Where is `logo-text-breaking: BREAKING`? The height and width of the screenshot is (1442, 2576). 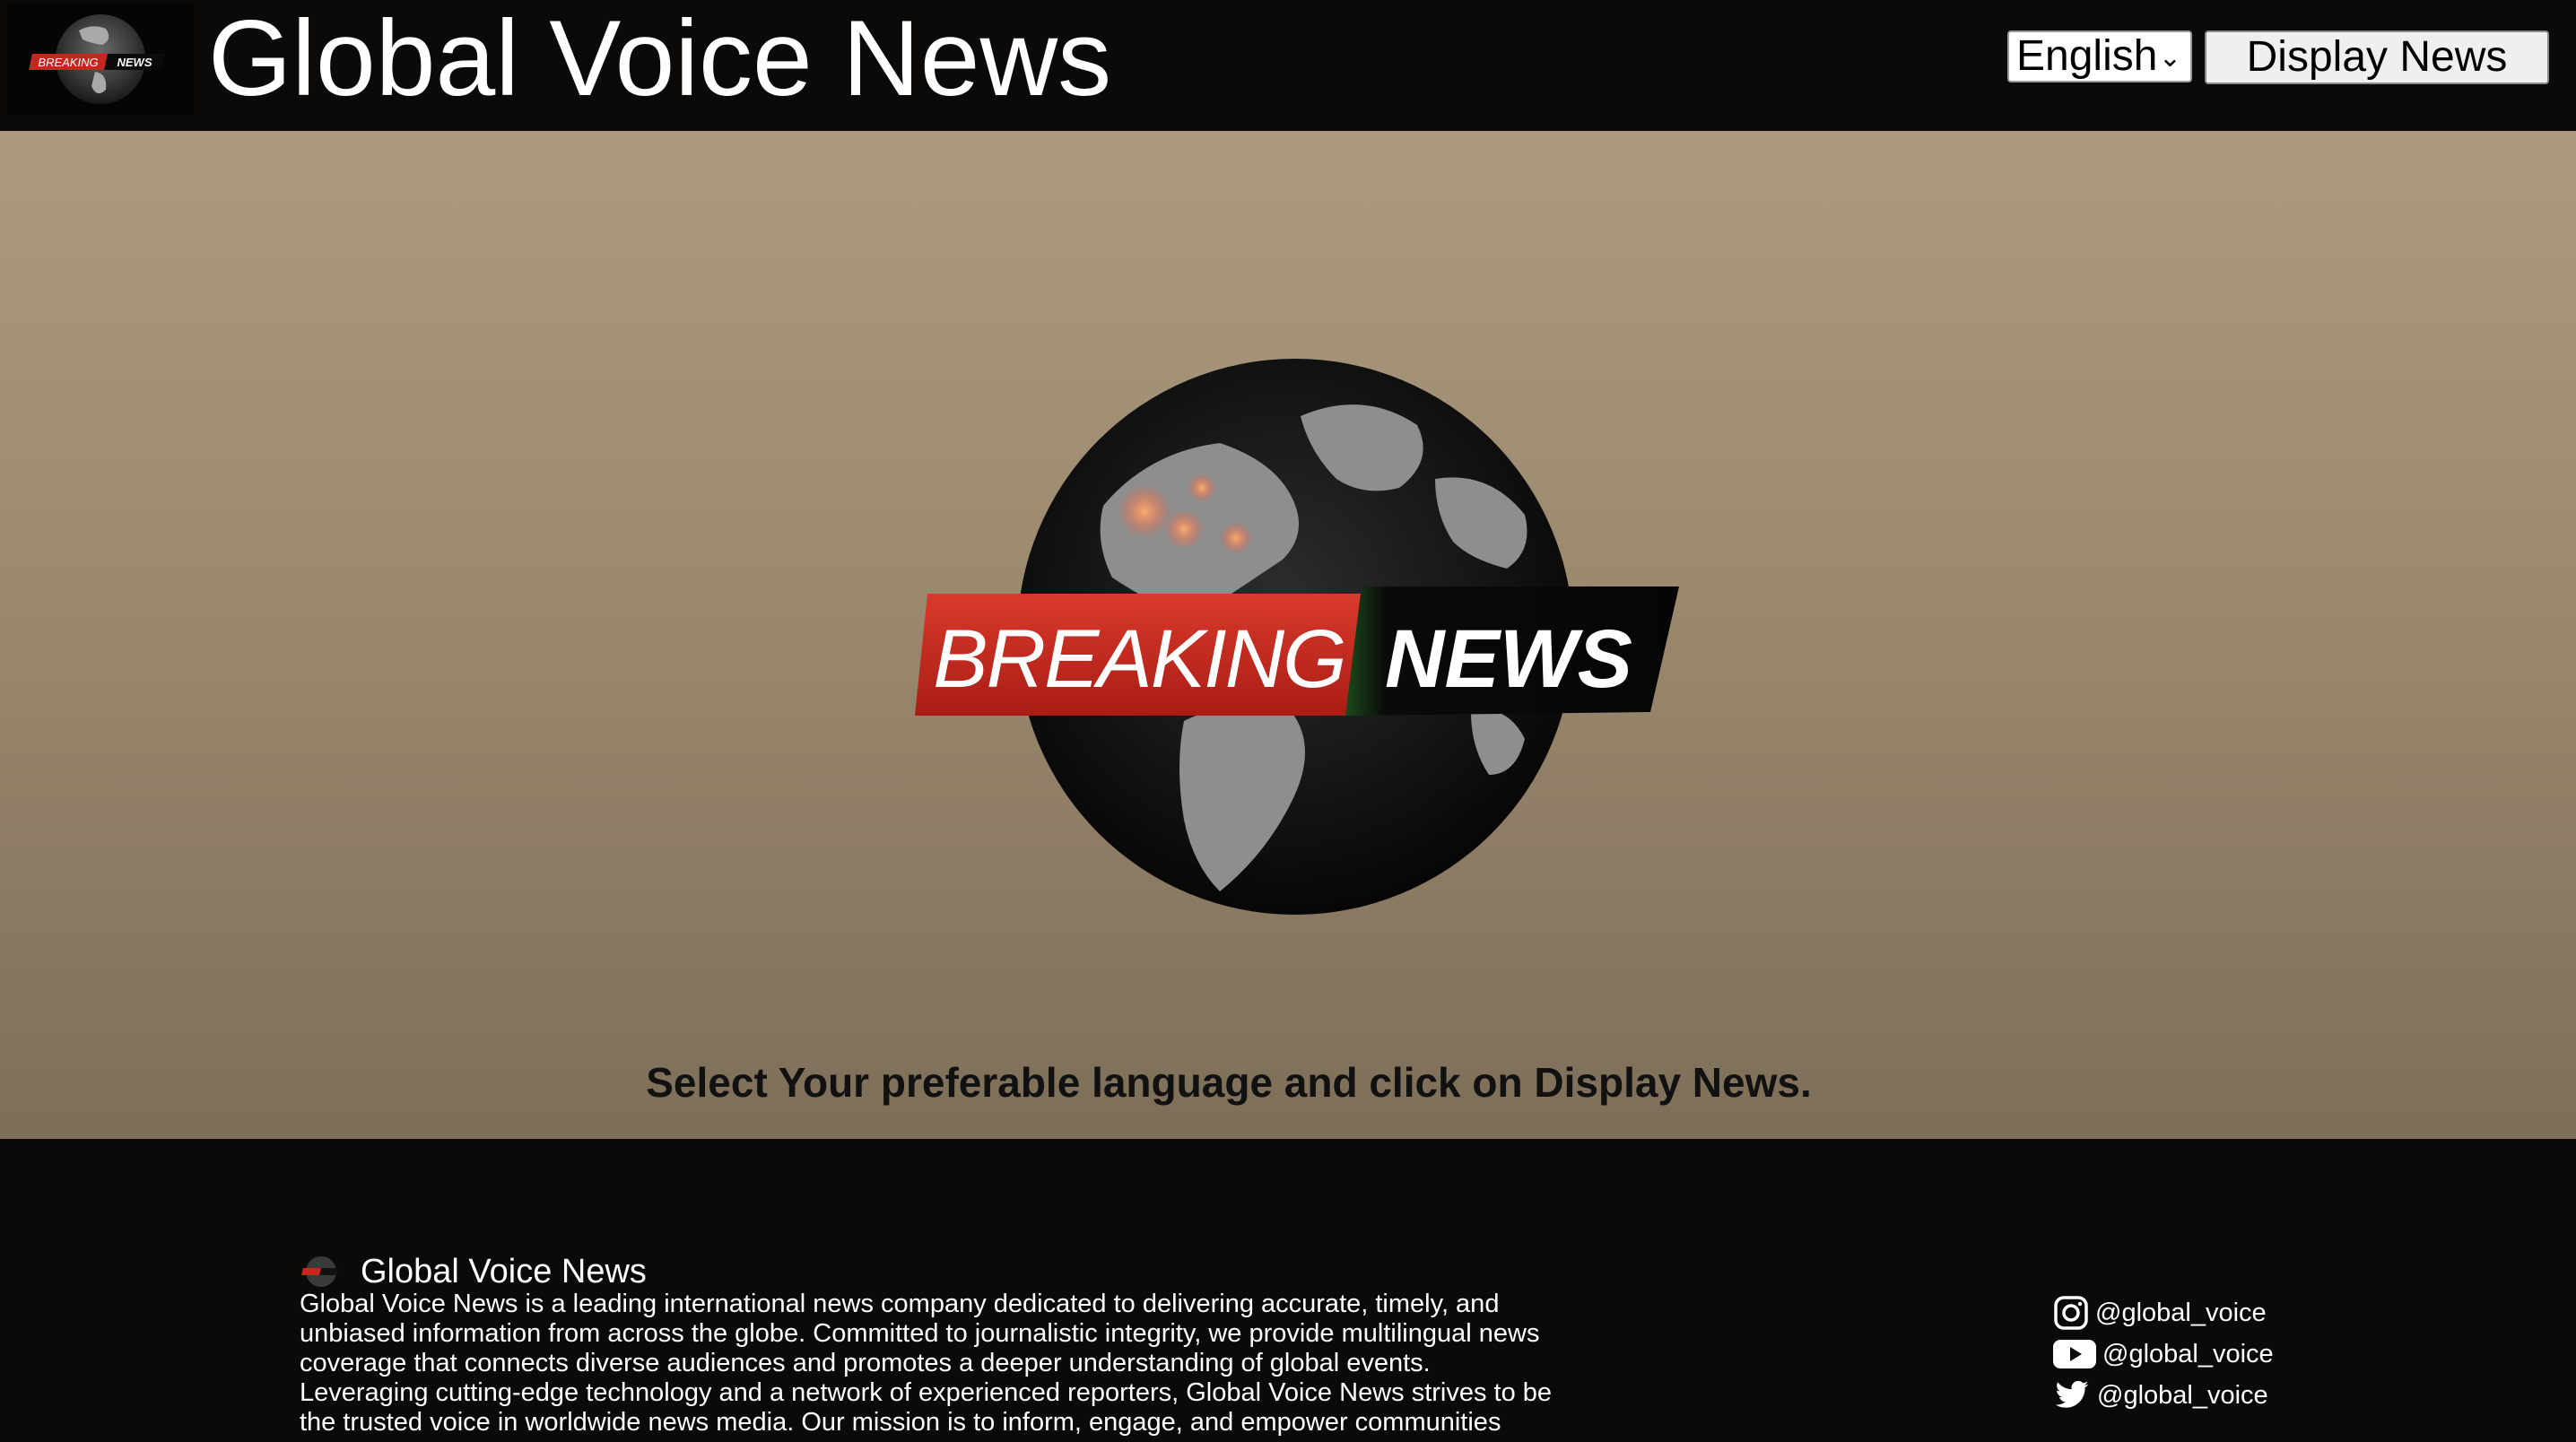
logo-text-breaking: BREAKING is located at coordinates (68, 63).